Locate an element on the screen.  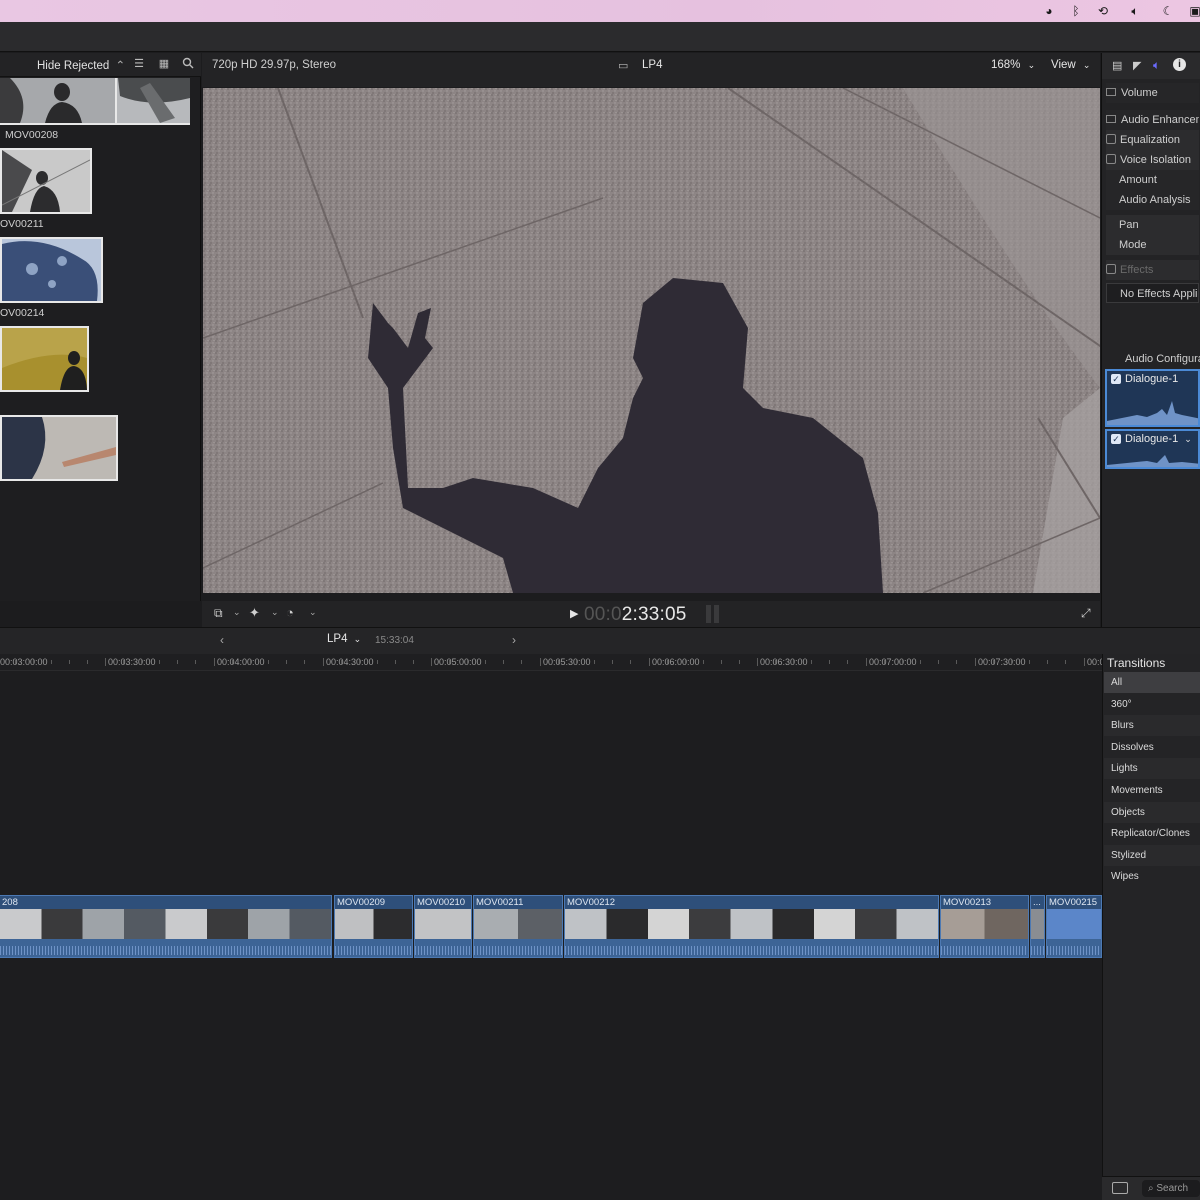
transition-category: Objects is located at coordinates (1152, 812).